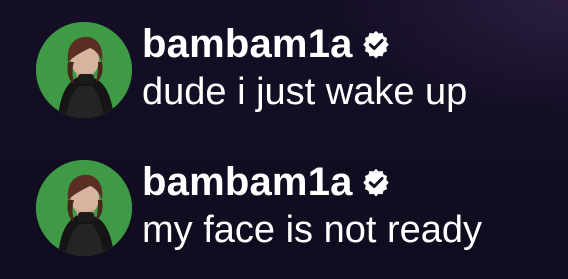 This screenshot has width=568, height=279. Describe the element at coordinates (305, 92) in the screenshot. I see `comment-text: dude i just wake up` at that location.